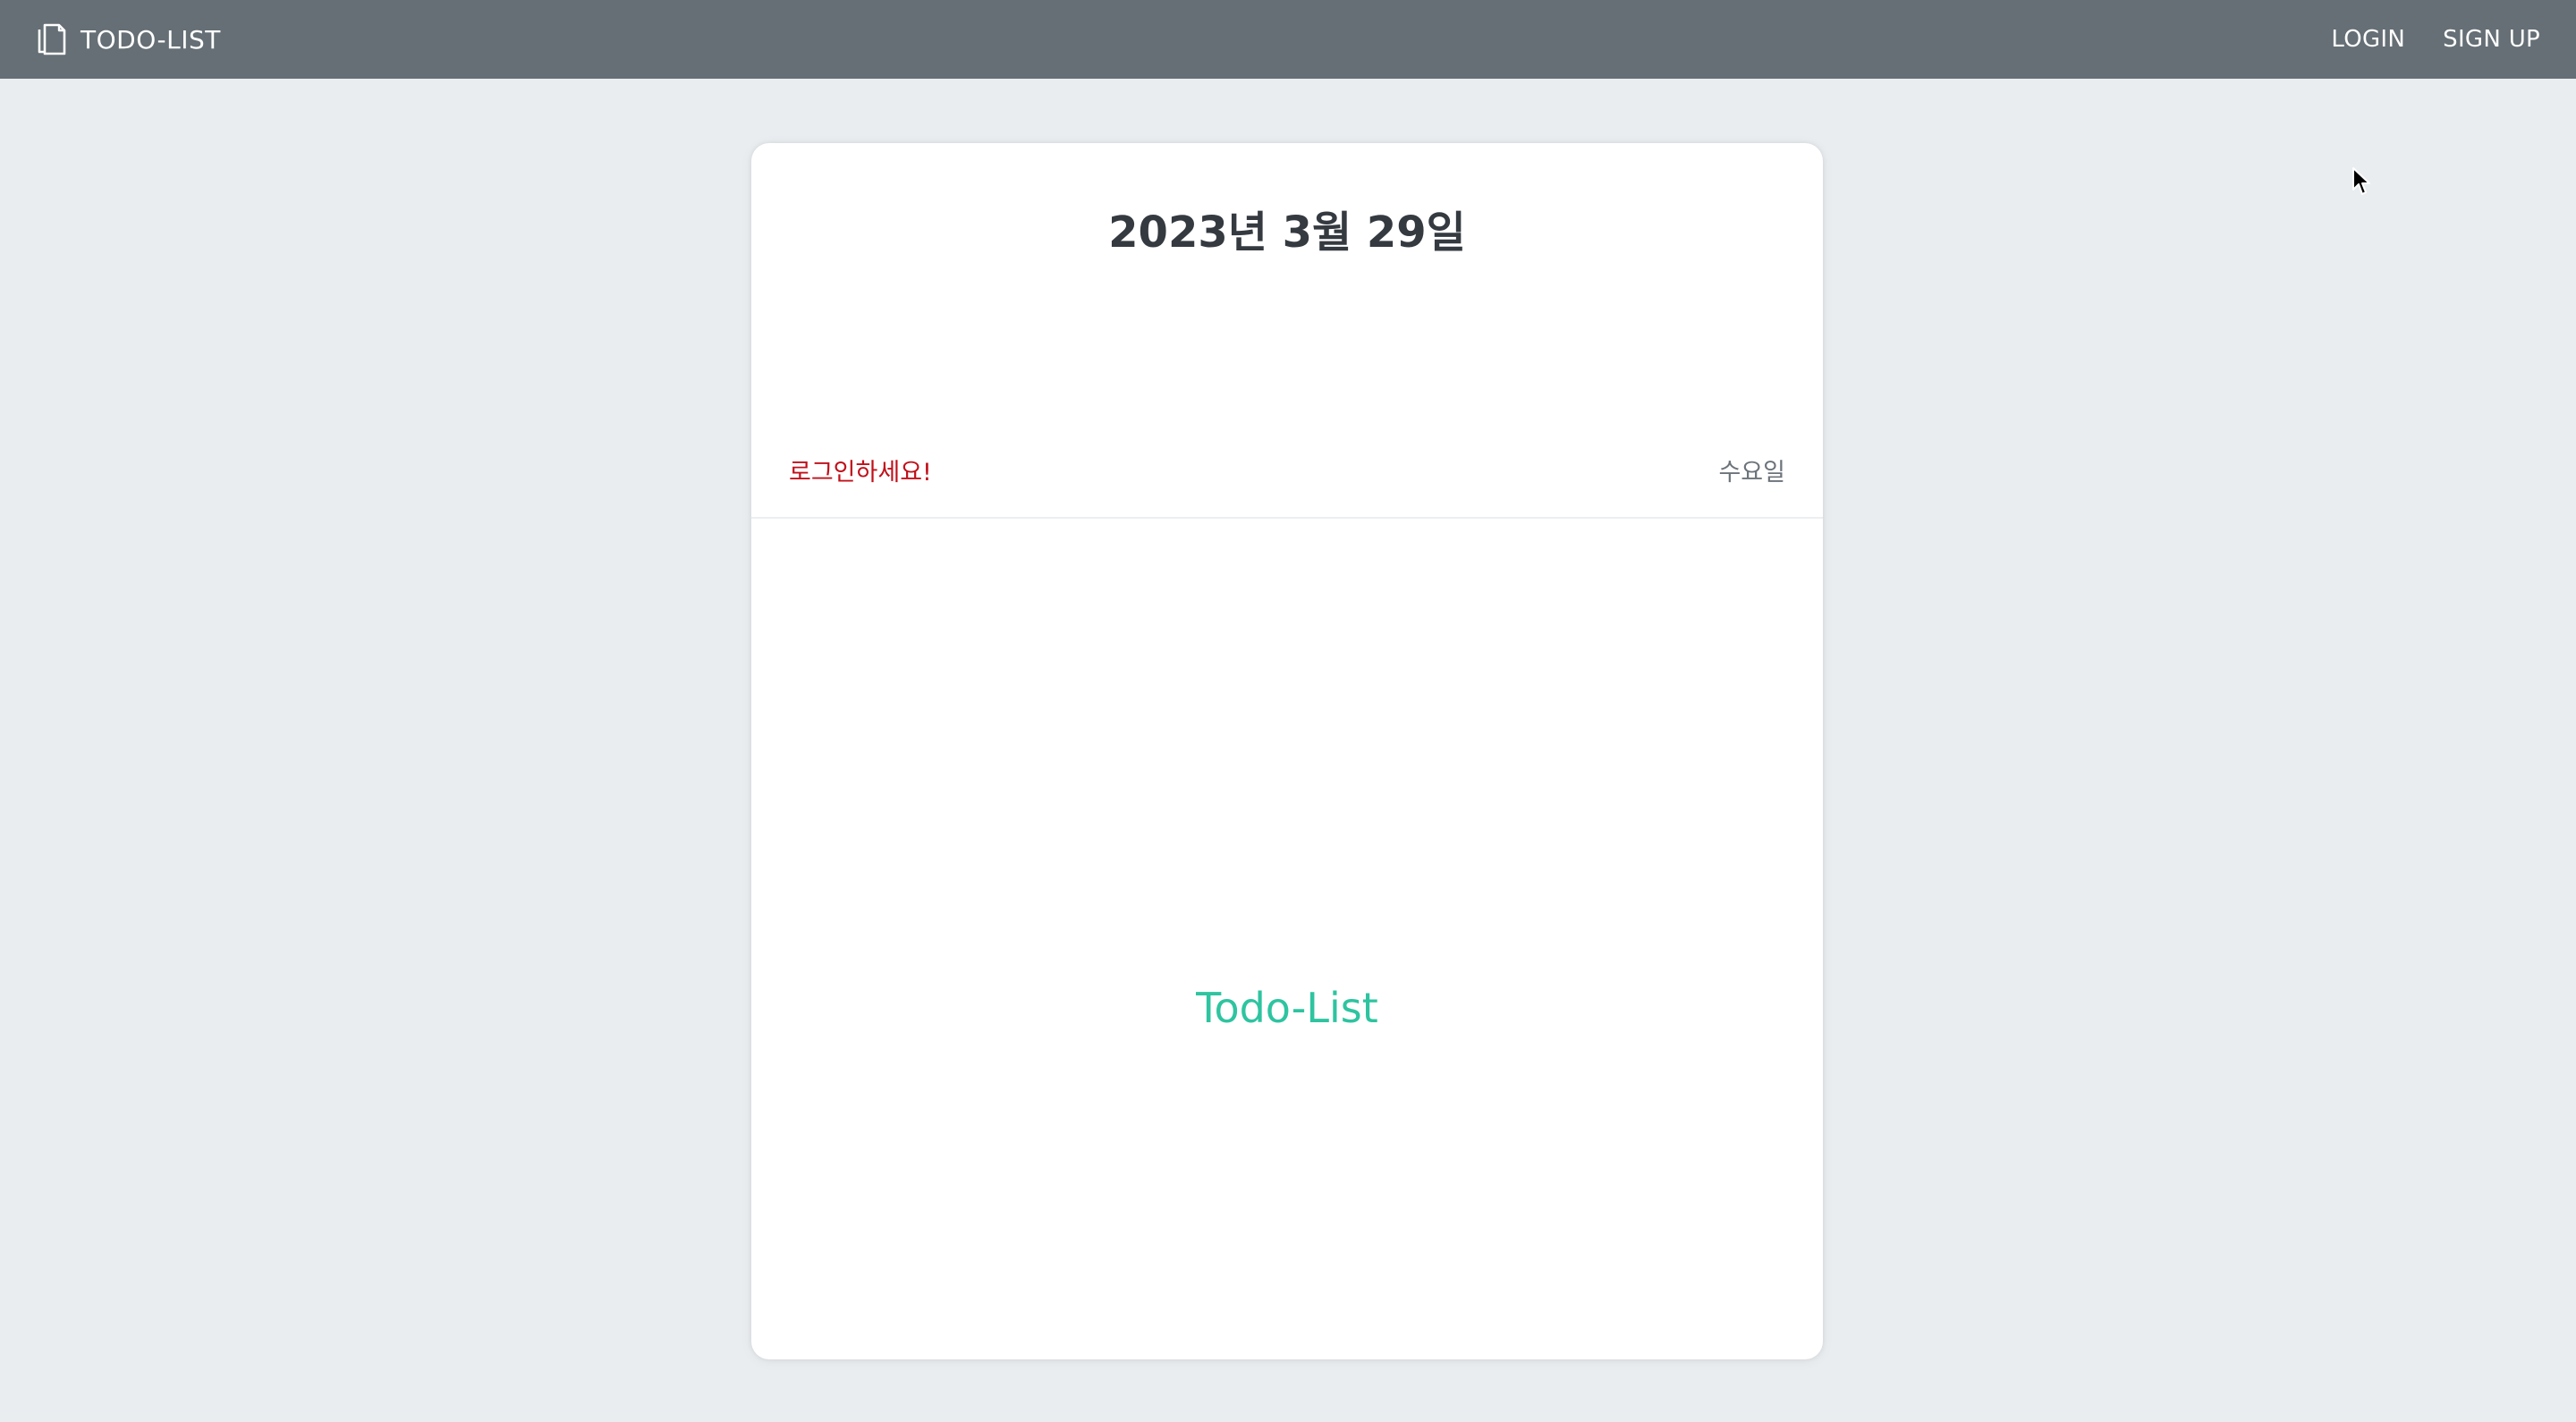 Image resolution: width=2576 pixels, height=1422 pixels. What do you see at coordinates (2416, 39) in the screenshot?
I see `nav-links: LOGIN SIGN UP` at bounding box center [2416, 39].